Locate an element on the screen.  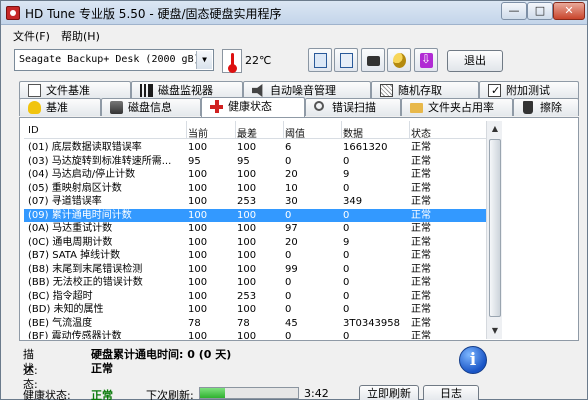
refresh-progress-bar is located at coordinates (249, 393).